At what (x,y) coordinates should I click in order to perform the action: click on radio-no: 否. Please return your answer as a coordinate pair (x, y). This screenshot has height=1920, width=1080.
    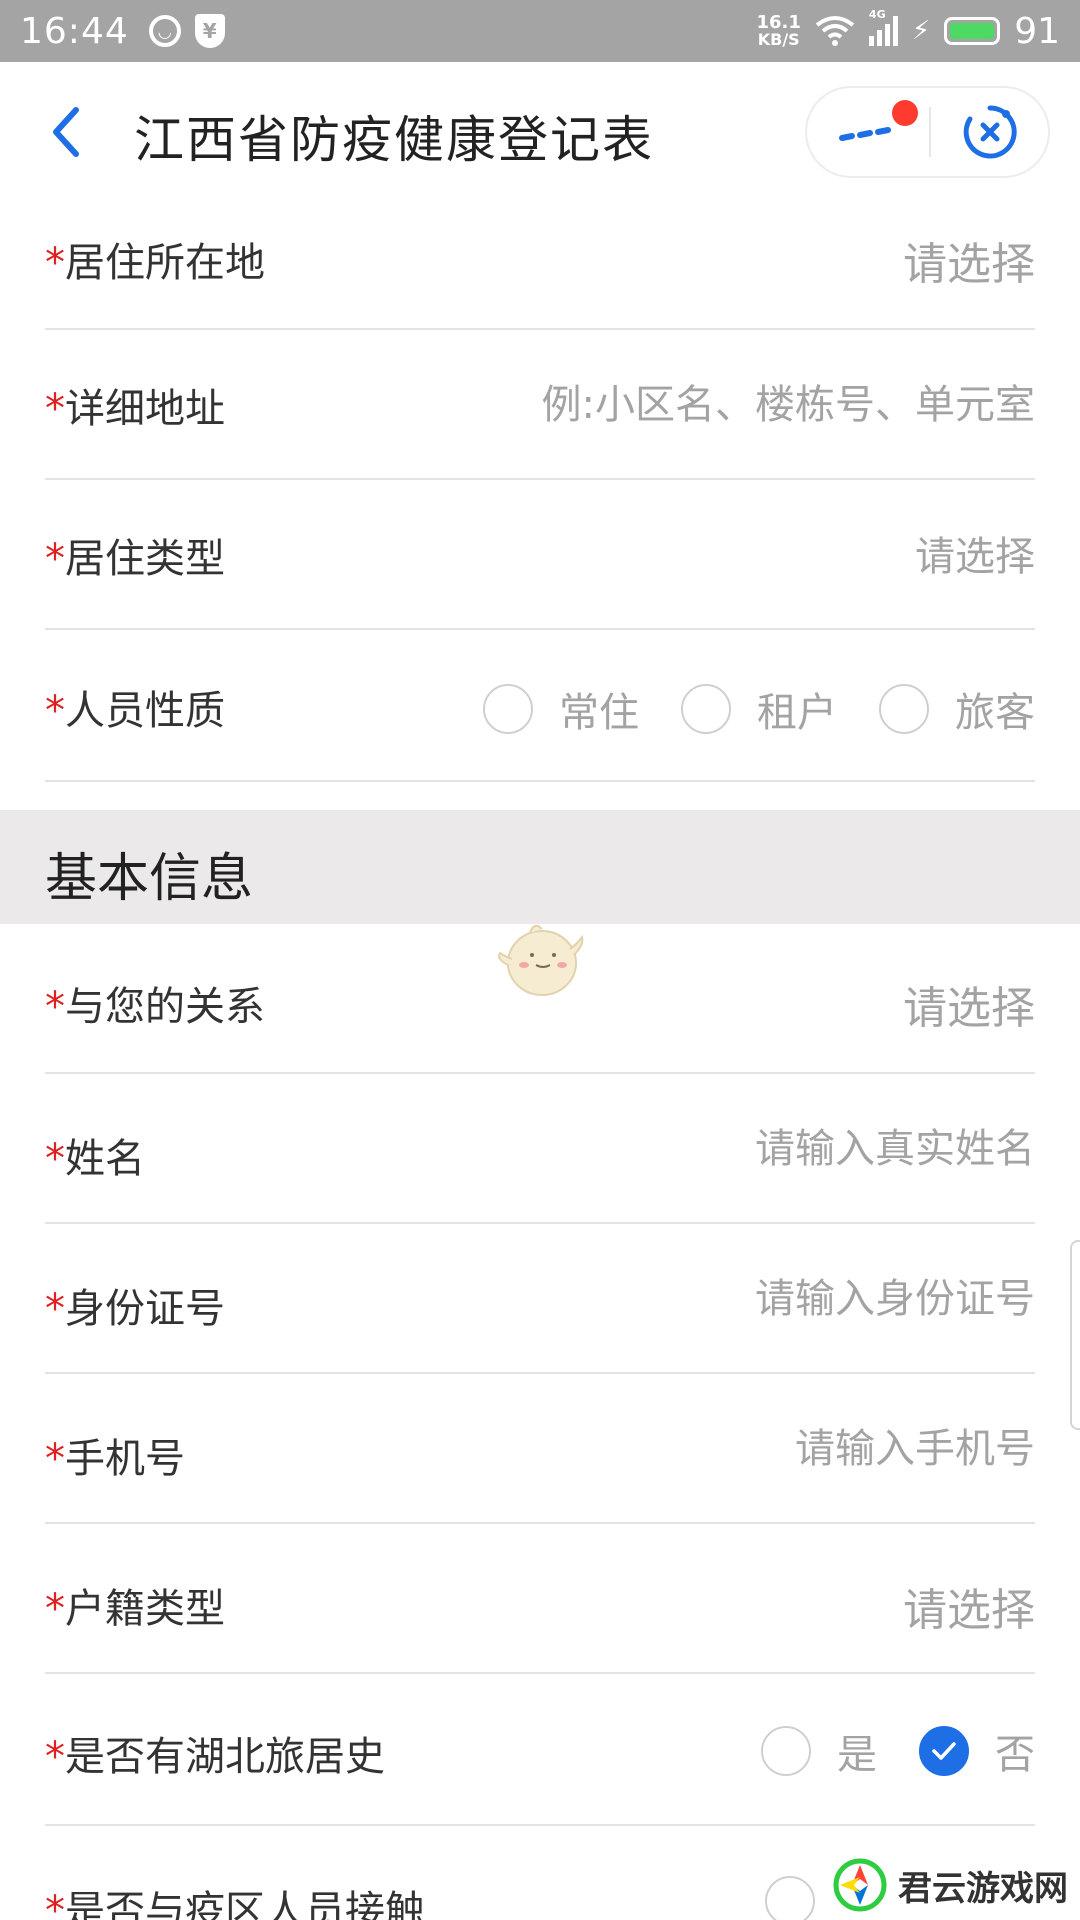
    Looking at the image, I should click on (977, 1751).